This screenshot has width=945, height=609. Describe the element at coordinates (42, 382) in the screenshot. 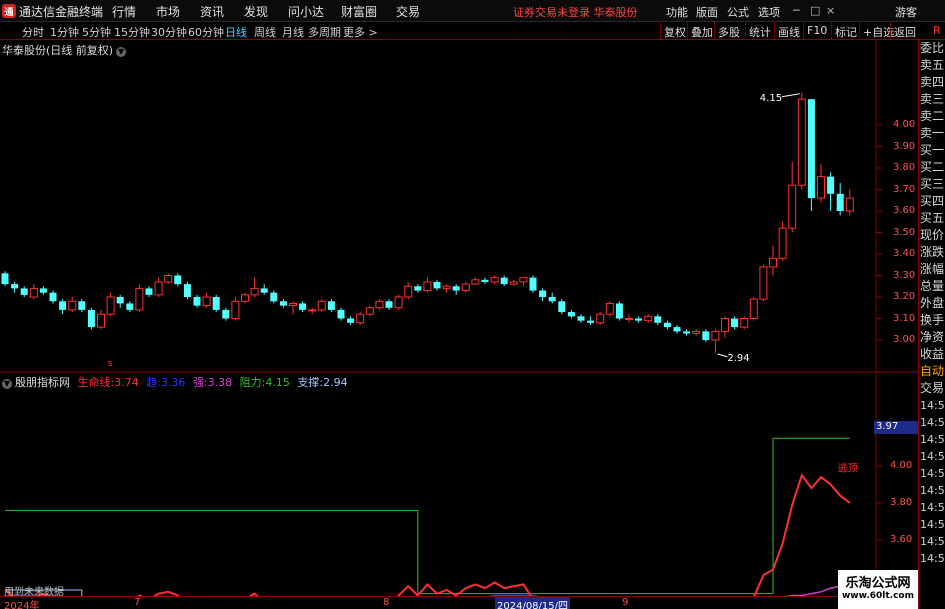

I see `indicator-name: 殷朋指标网` at that location.